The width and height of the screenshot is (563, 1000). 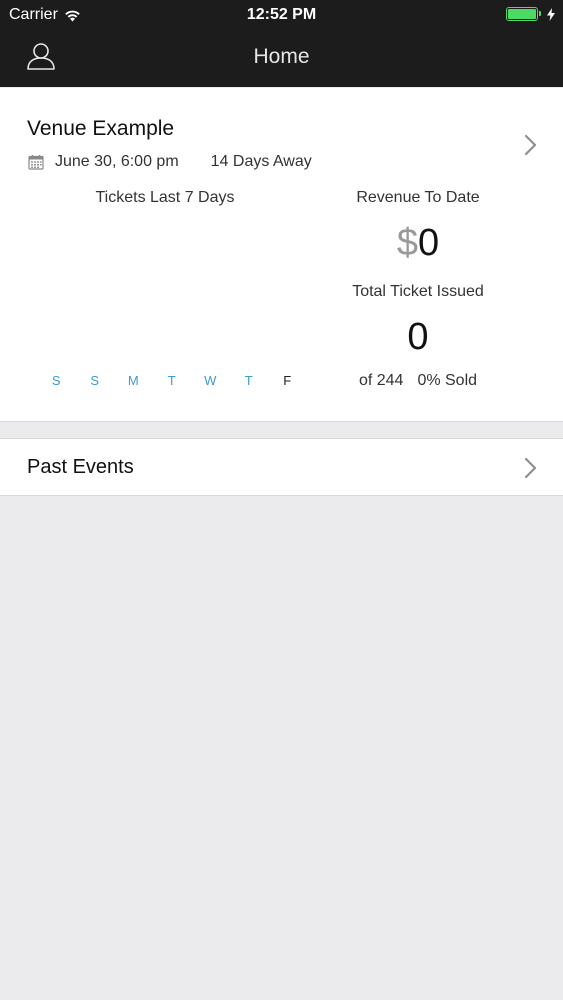 I want to click on weekday-axis: SSMTWTF, so click(x=172, y=380).